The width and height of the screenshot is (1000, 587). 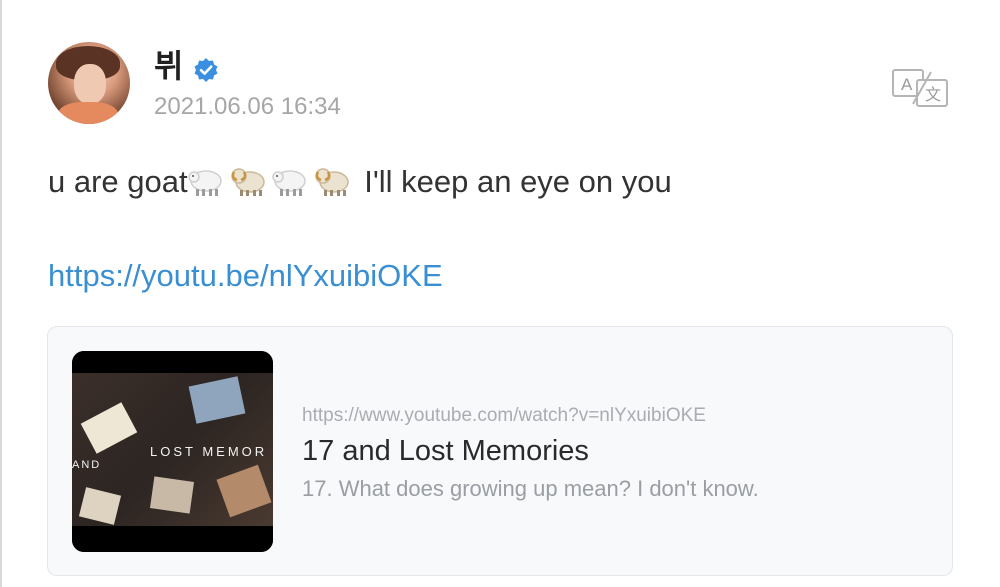 What do you see at coordinates (168, 66) in the screenshot?
I see `author-name: 뷔` at bounding box center [168, 66].